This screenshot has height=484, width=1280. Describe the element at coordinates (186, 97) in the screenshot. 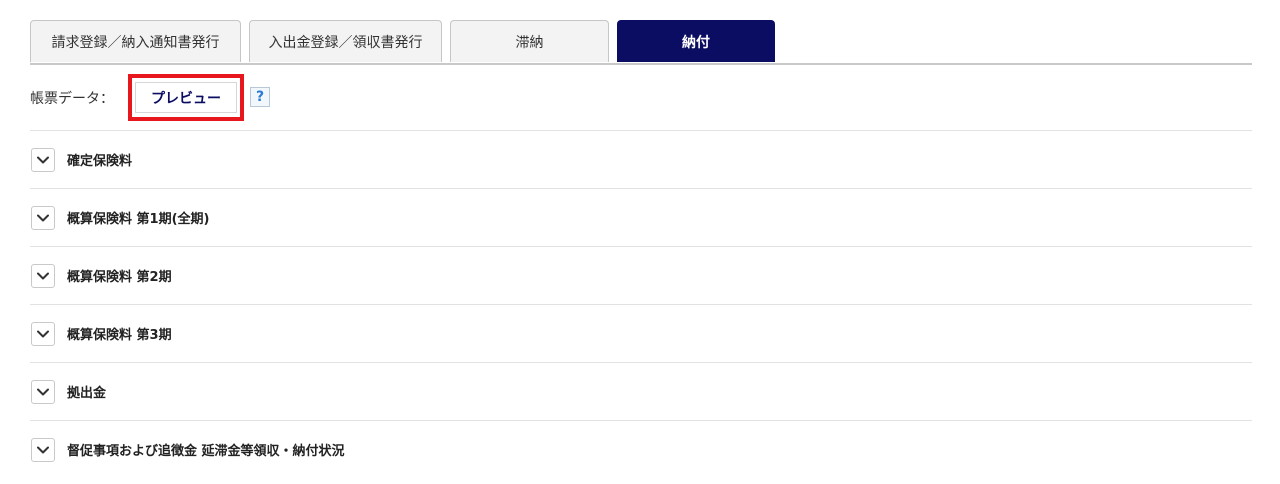

I see `preview-button: プレビュー` at that location.